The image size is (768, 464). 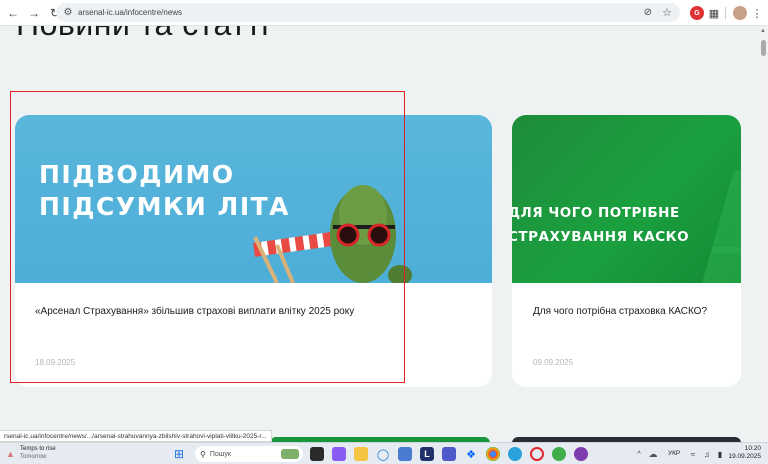 I want to click on back-icon: ←, so click(x=13, y=13).